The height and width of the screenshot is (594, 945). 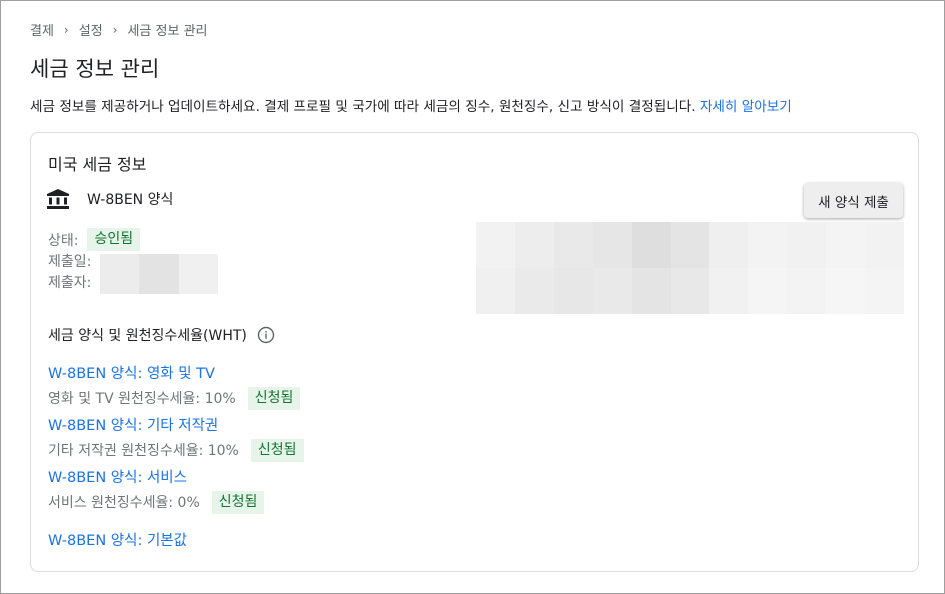 What do you see at coordinates (147, 336) in the screenshot?
I see `wht-title: 세금 양식 및 원천징수세율(WHT)` at bounding box center [147, 336].